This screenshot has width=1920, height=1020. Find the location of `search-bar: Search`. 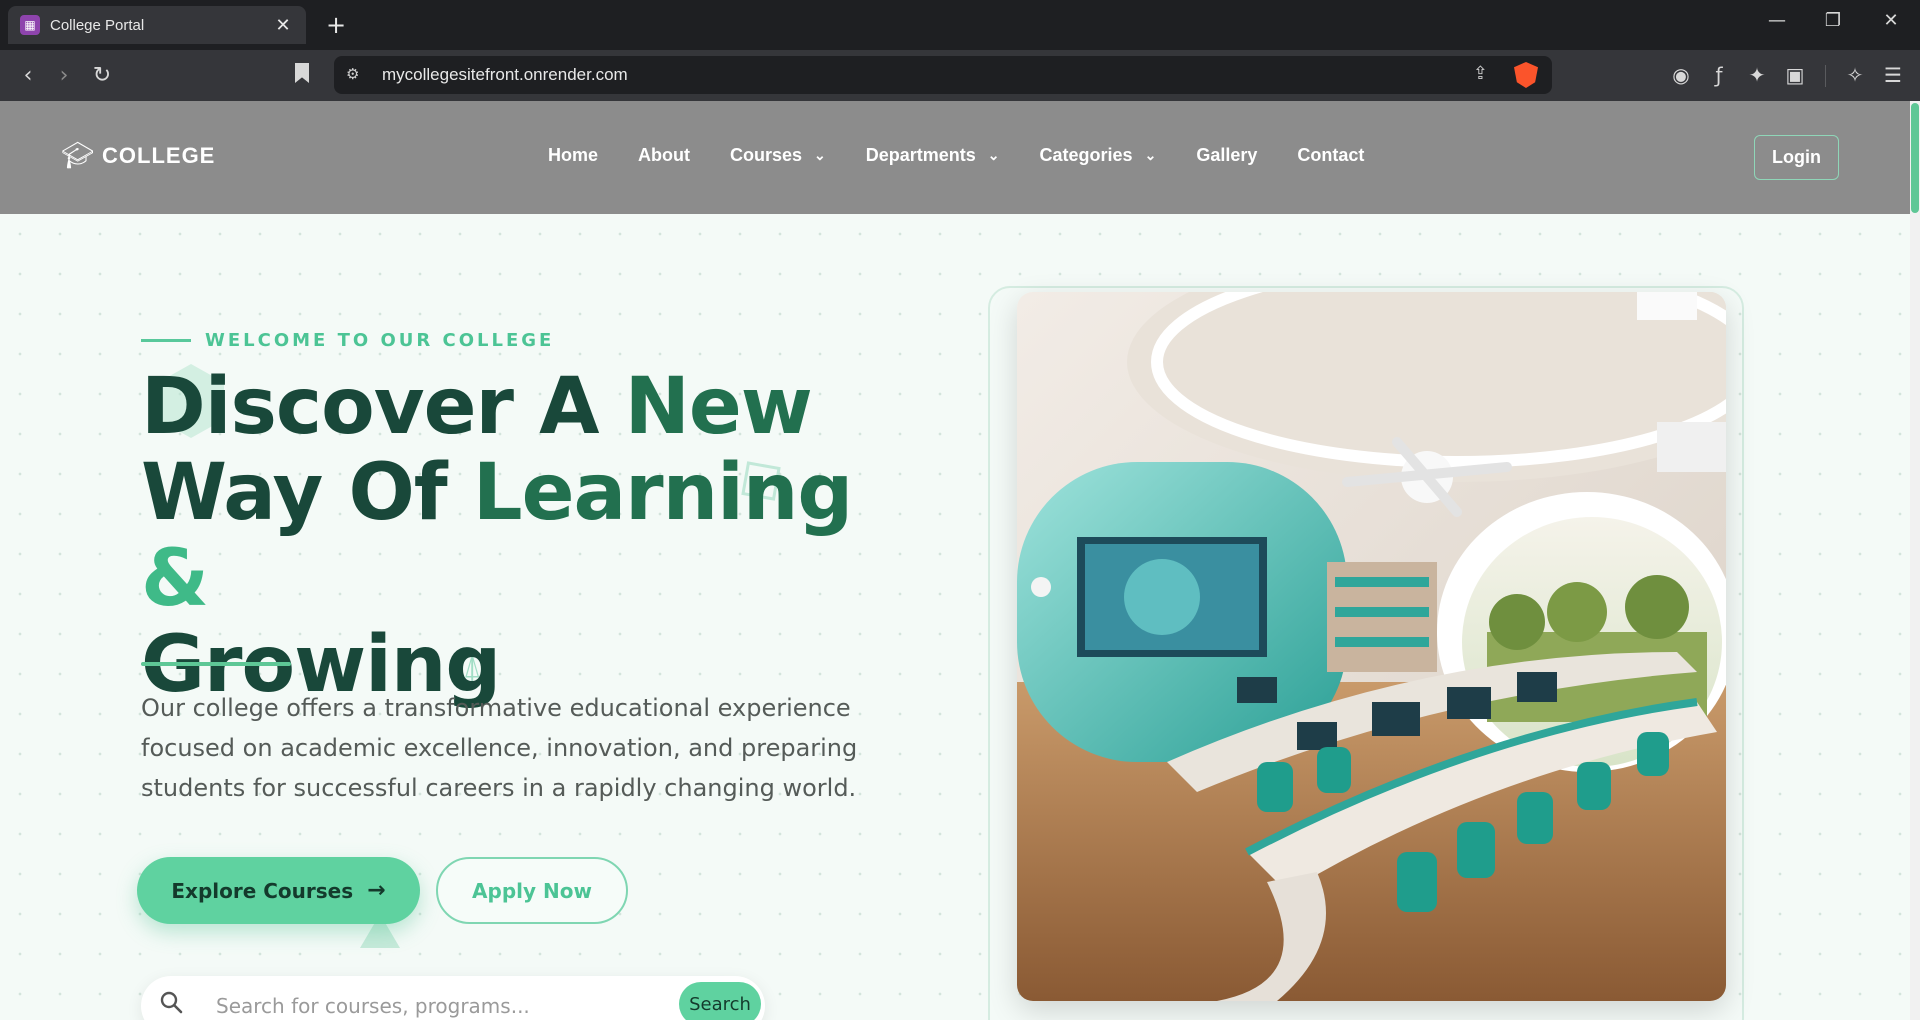

search-bar: Search is located at coordinates (453, 998).